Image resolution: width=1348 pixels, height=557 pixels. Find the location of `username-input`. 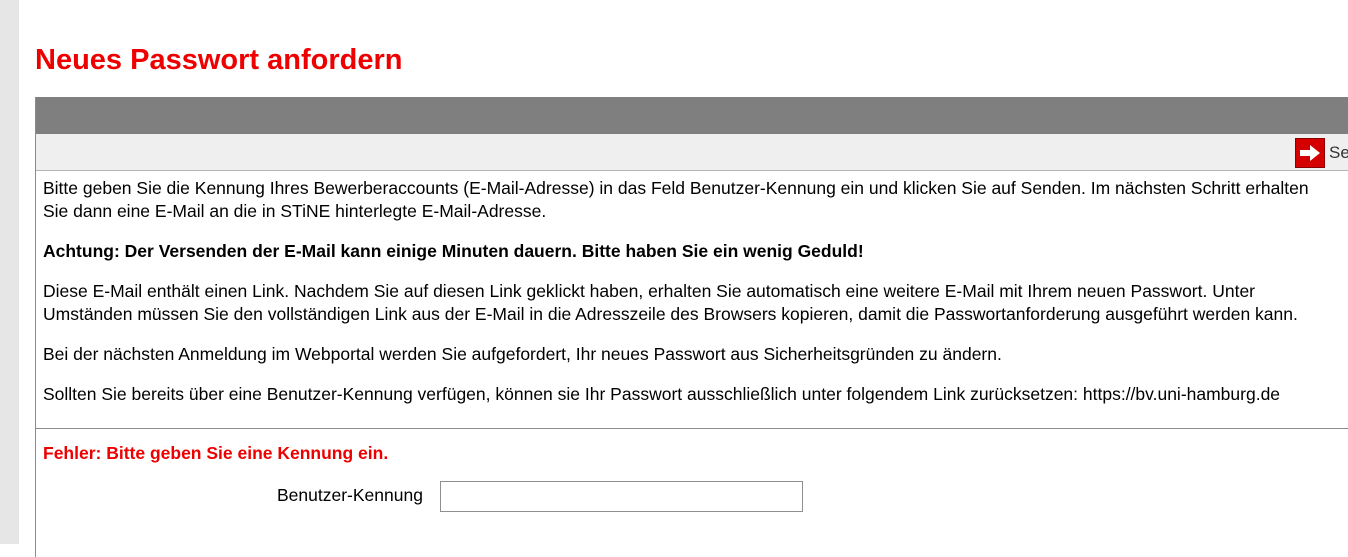

username-input is located at coordinates (621, 496).